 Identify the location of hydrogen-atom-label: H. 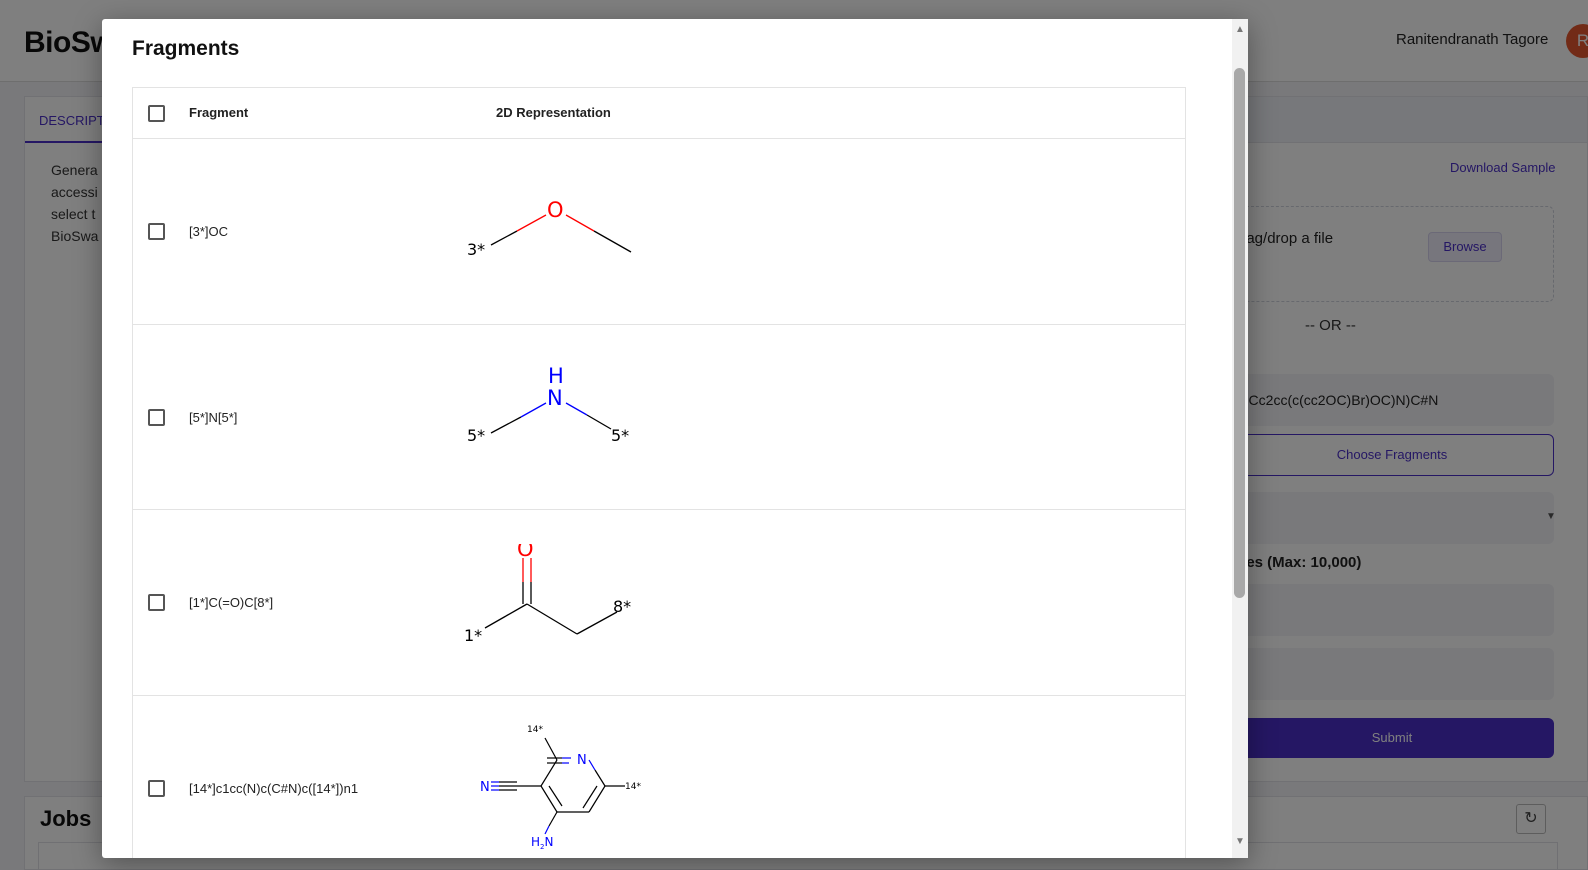
(556, 376).